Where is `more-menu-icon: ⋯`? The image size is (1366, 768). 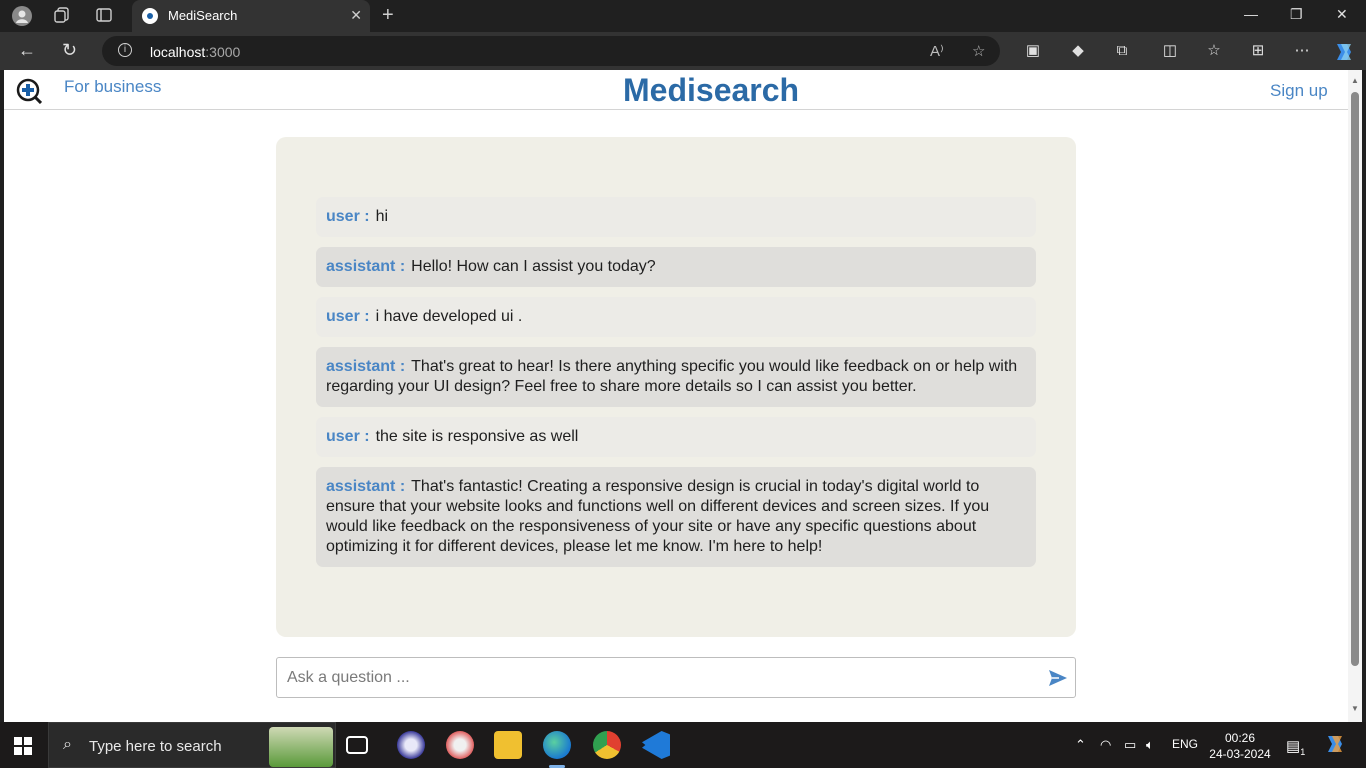 more-menu-icon: ⋯ is located at coordinates (1302, 51).